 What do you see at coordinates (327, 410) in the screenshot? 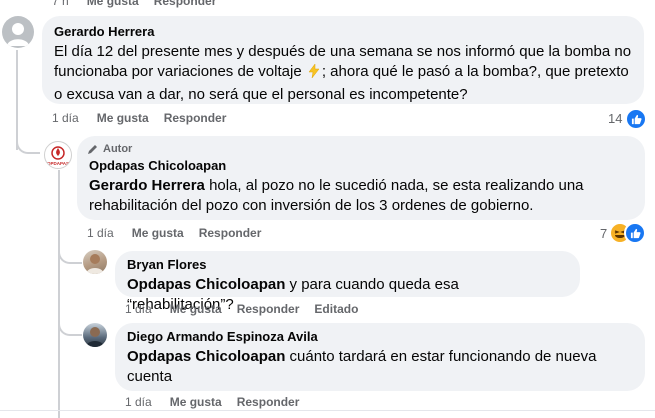
I see `bottom-divider` at bounding box center [327, 410].